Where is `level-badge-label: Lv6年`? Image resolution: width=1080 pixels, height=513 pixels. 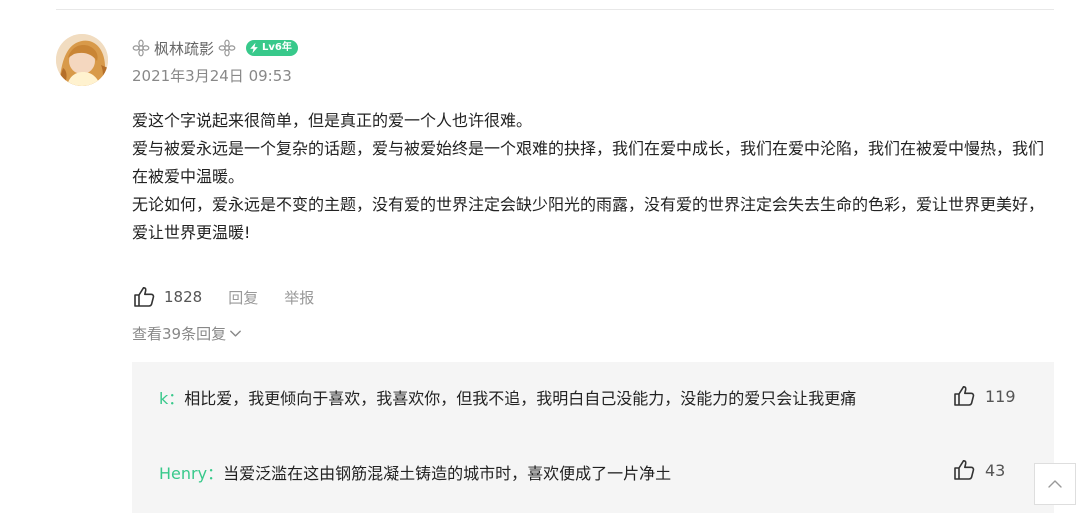
level-badge-label: Lv6年 is located at coordinates (277, 47).